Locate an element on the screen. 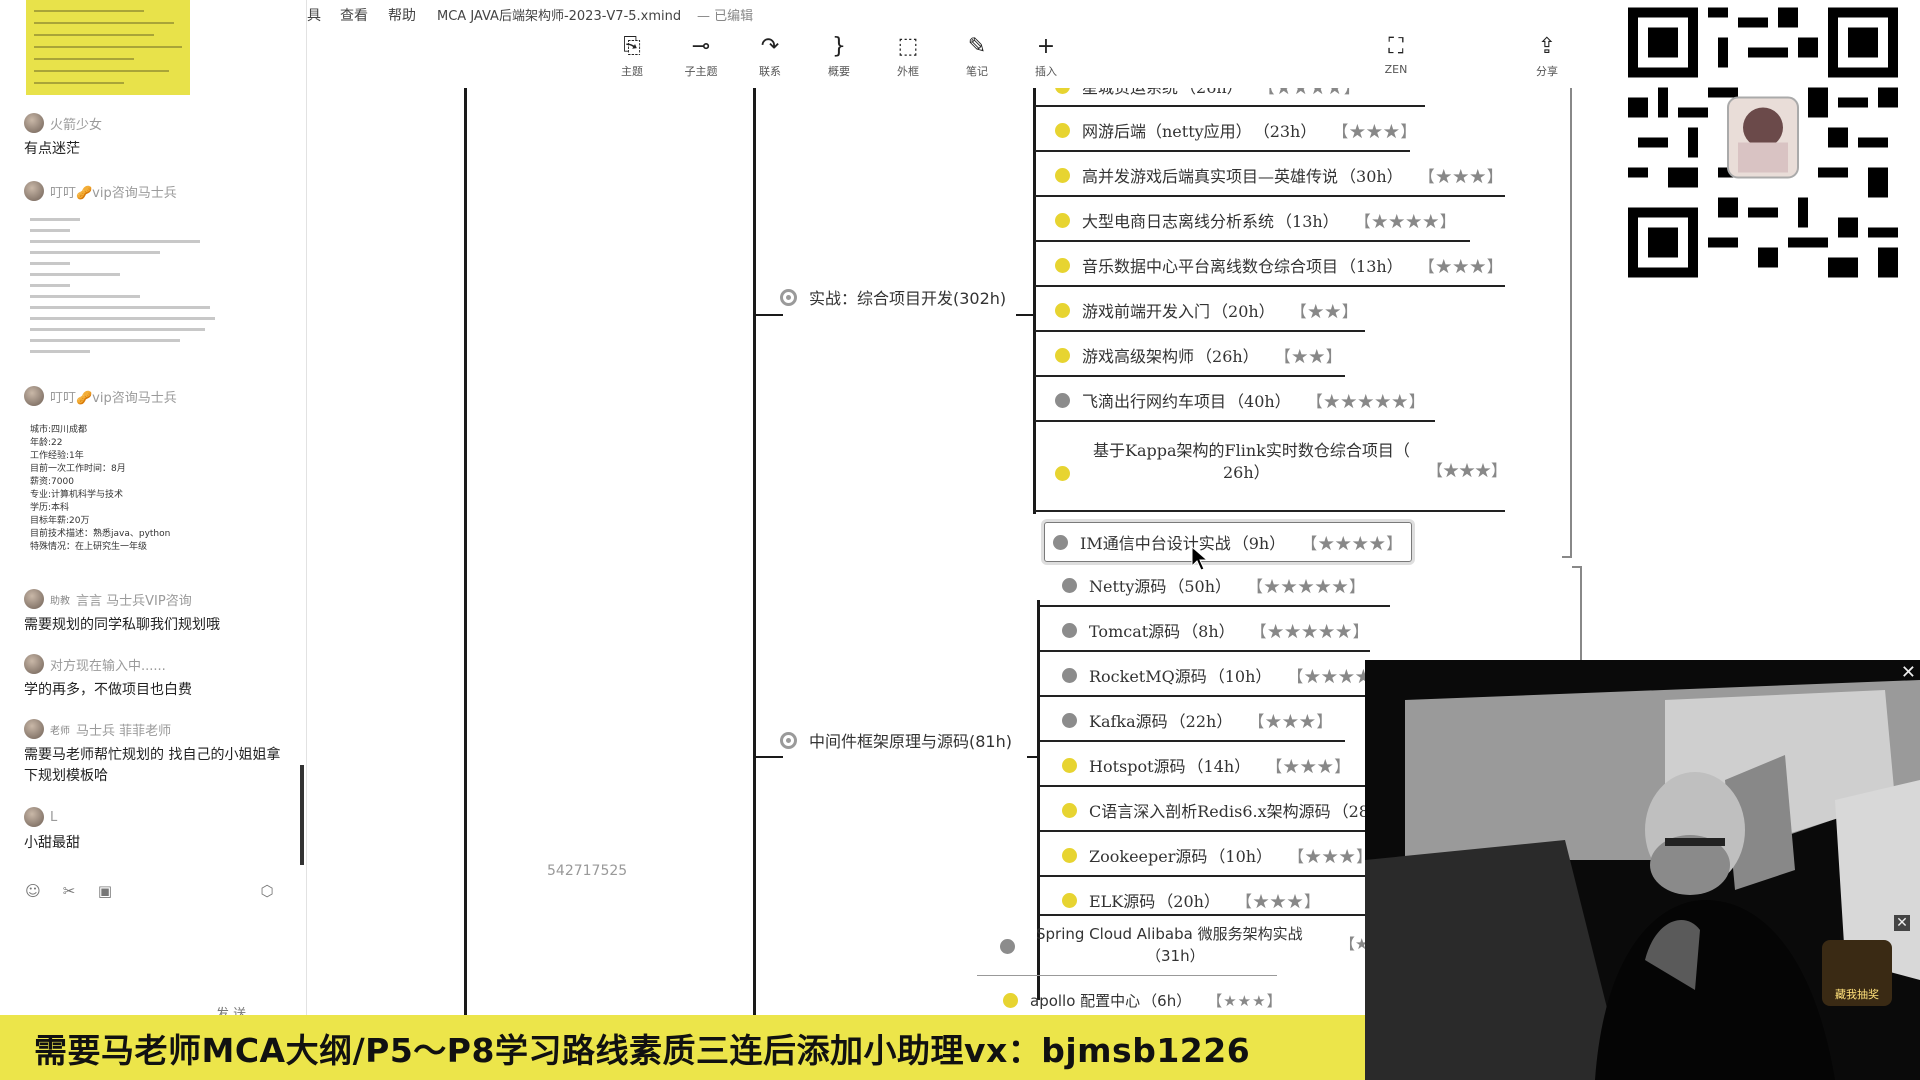  branch-middleware-source: 中间件框架原理与源码(81h) is located at coordinates (896, 740).